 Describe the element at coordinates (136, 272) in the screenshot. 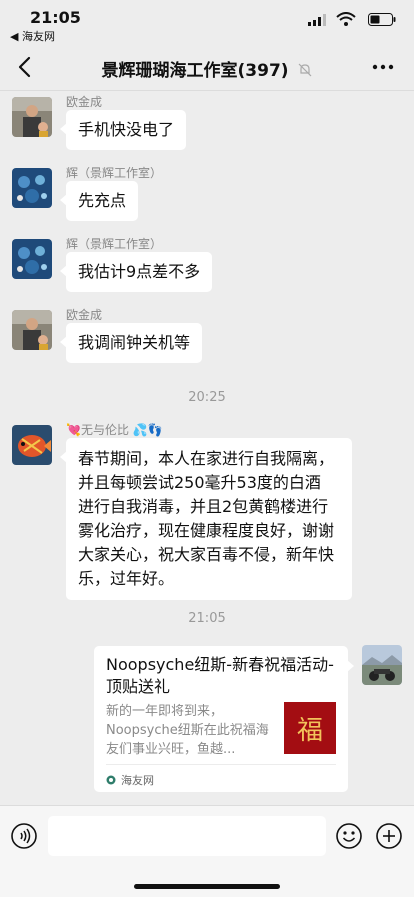

I see `message-bubble: 我估计9点差不多` at that location.